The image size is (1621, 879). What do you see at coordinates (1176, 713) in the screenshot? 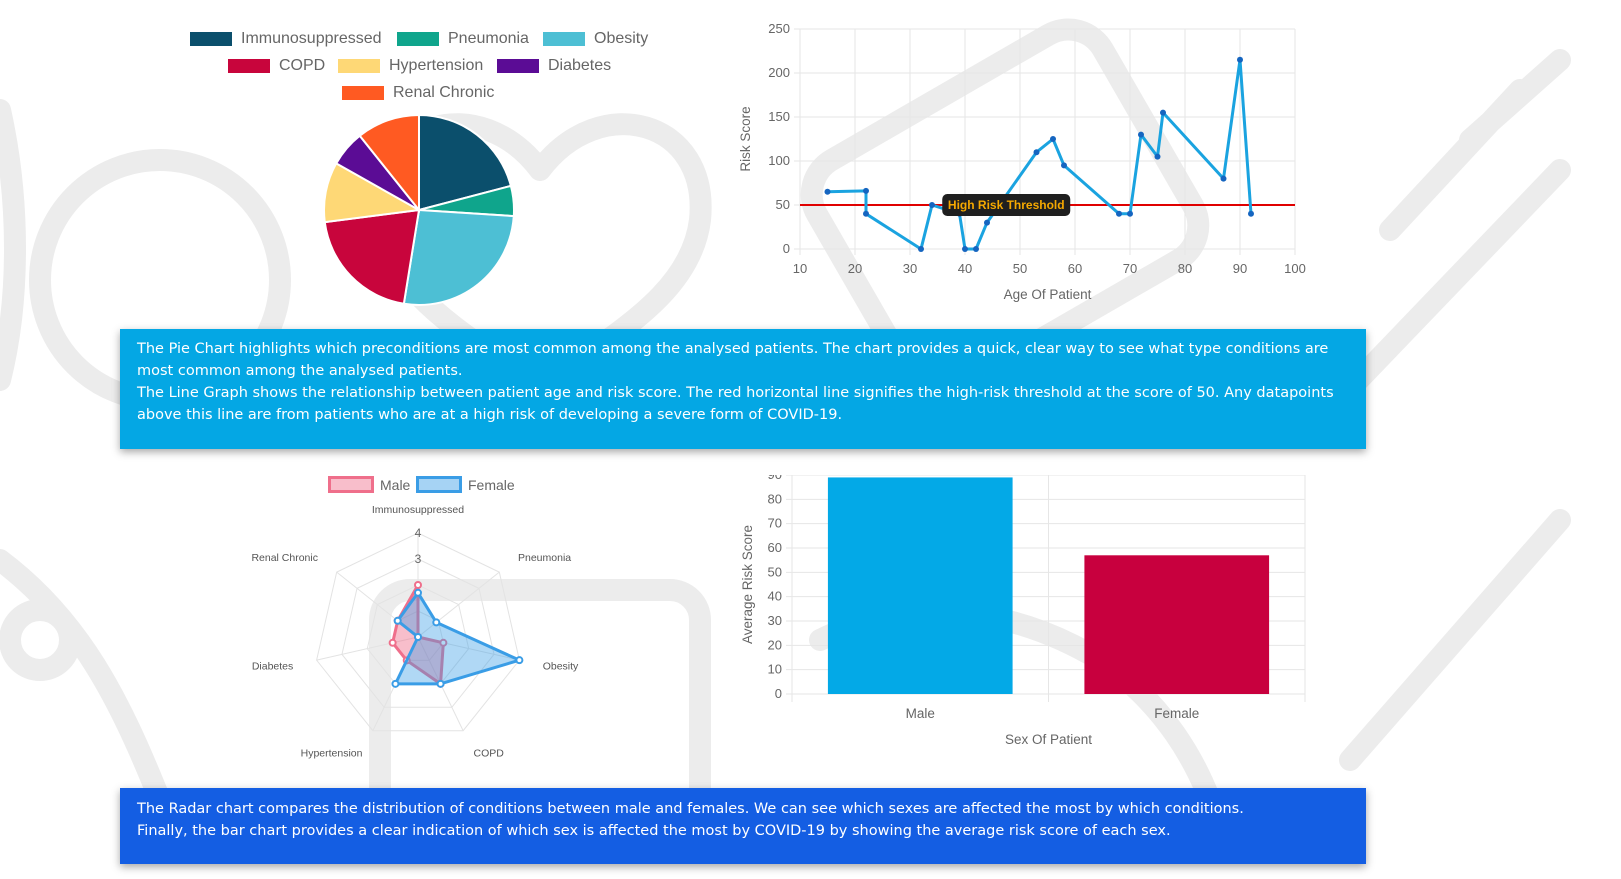
I see `x-tick-label: Female` at bounding box center [1176, 713].